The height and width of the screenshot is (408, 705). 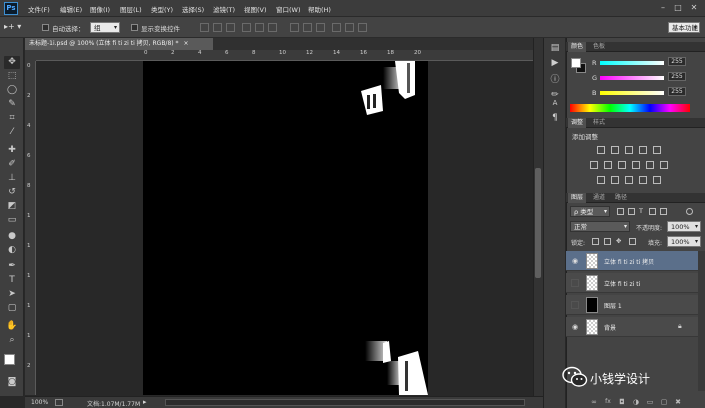 I want to click on vertical-ruler: 0 2 4 6 8 1 1 1 1 1 2, so click(x=30, y=228).